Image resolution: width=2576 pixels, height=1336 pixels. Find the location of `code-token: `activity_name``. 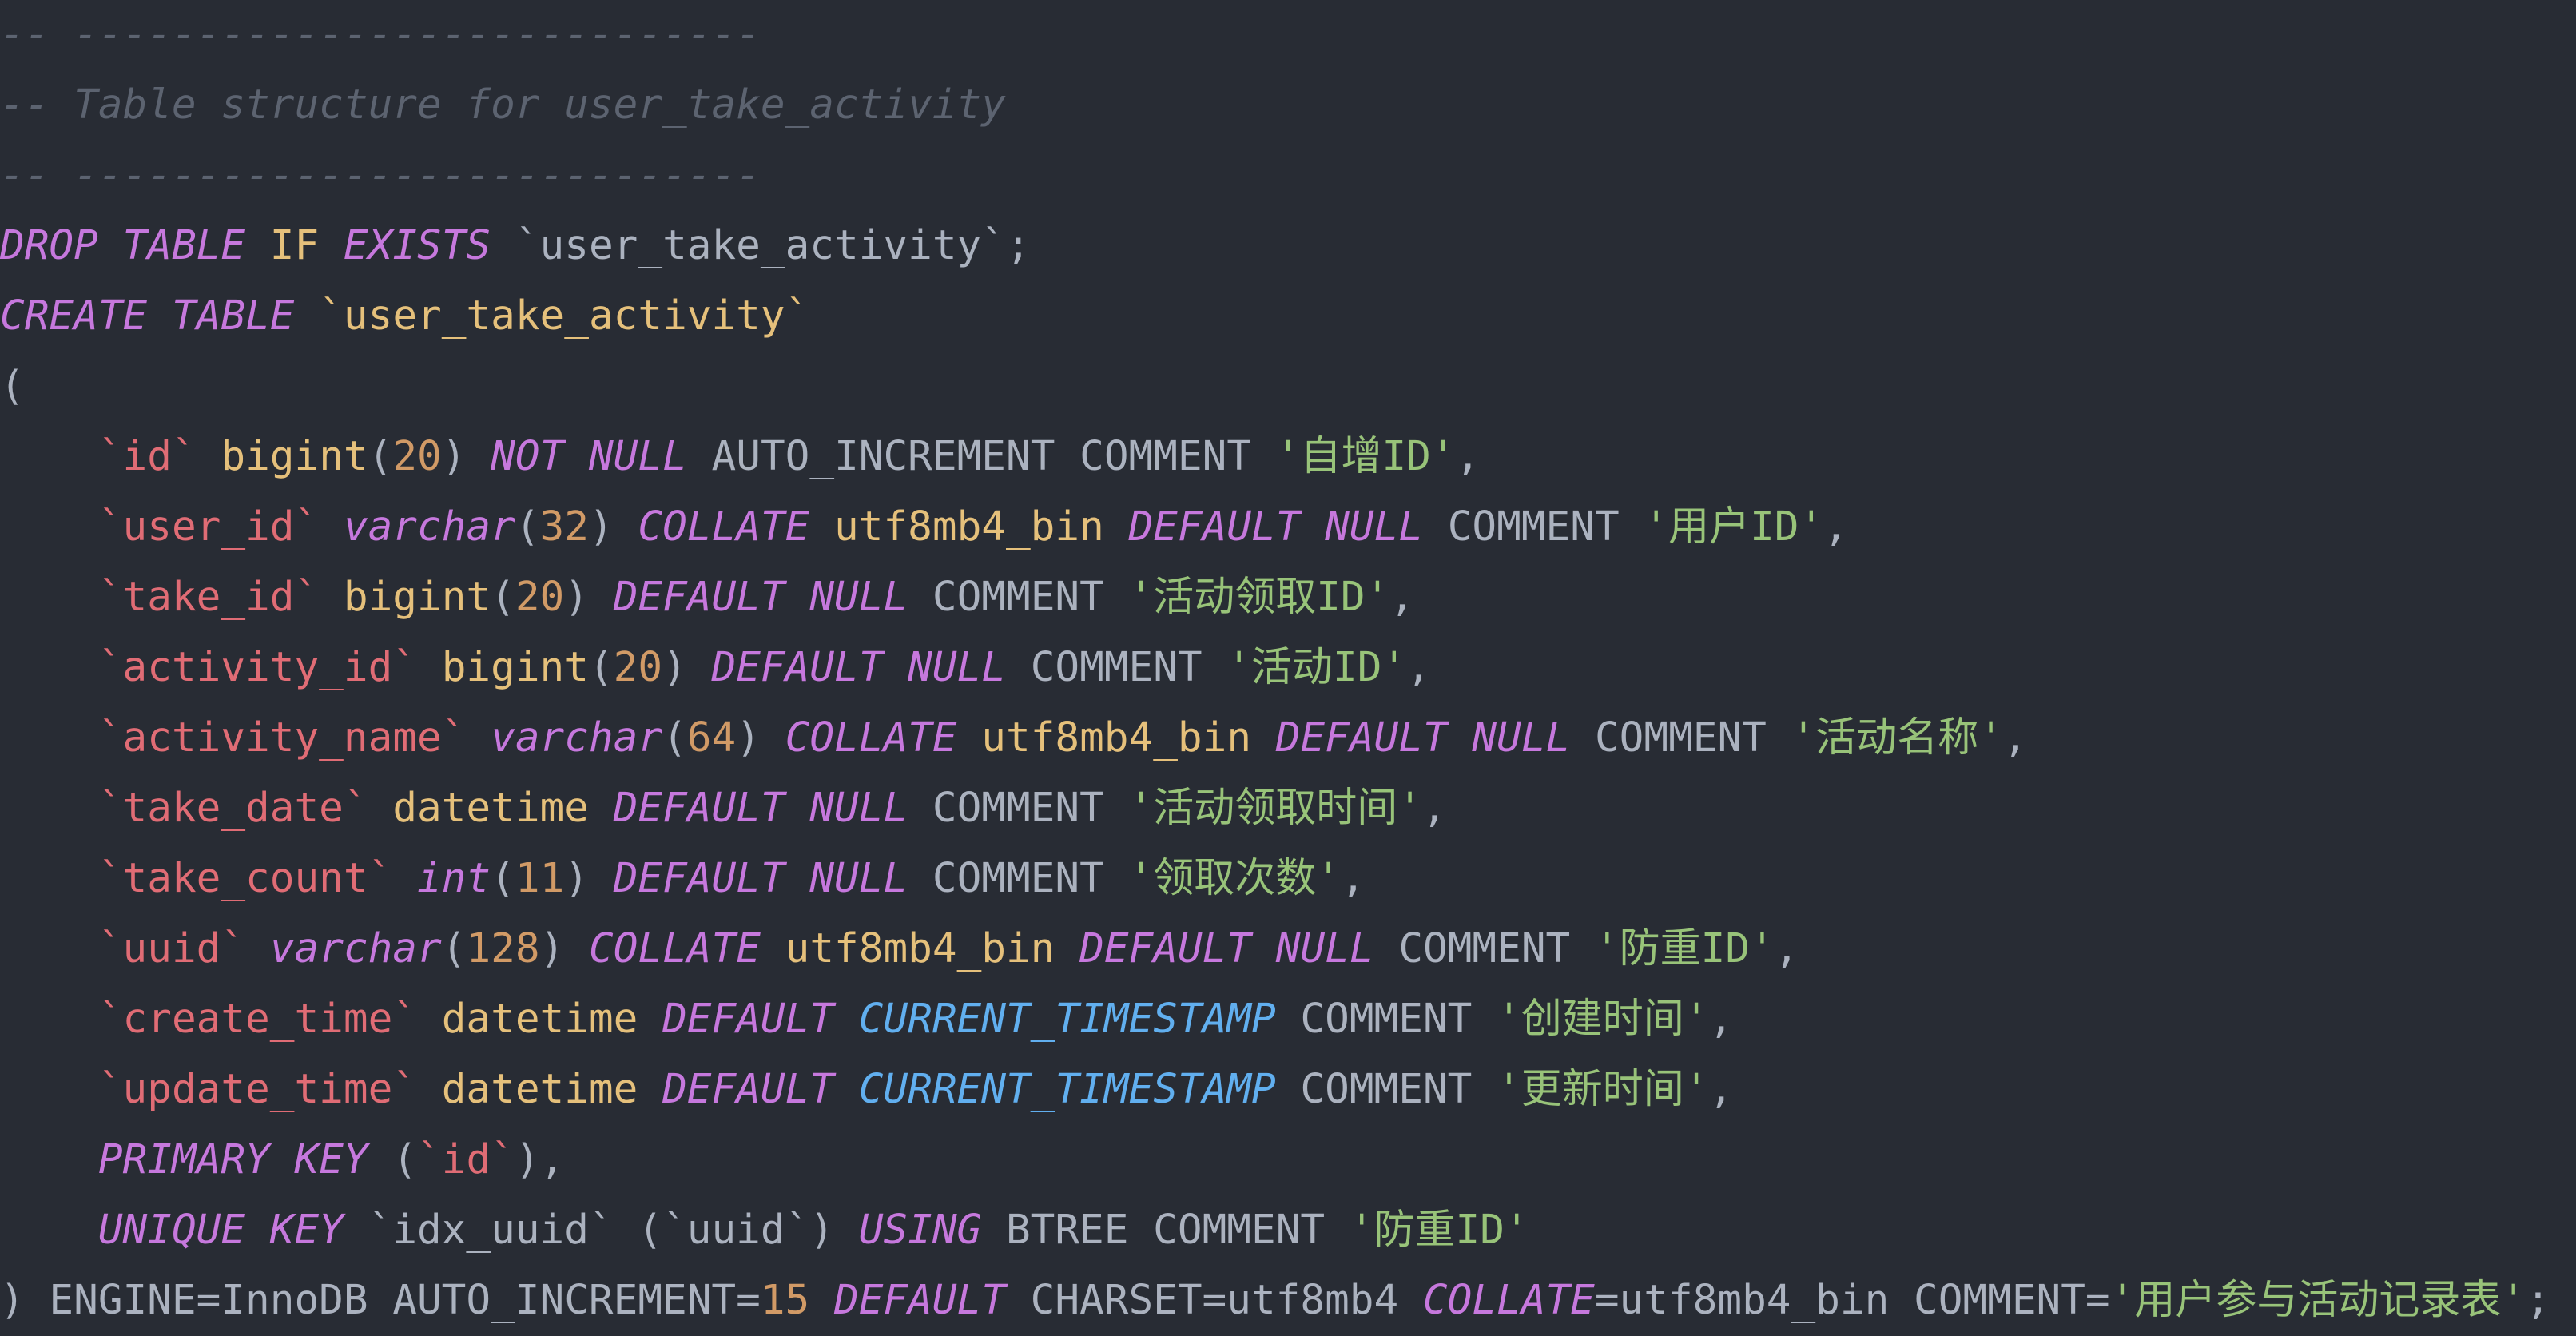

code-token: `activity_name` is located at coordinates (282, 737).